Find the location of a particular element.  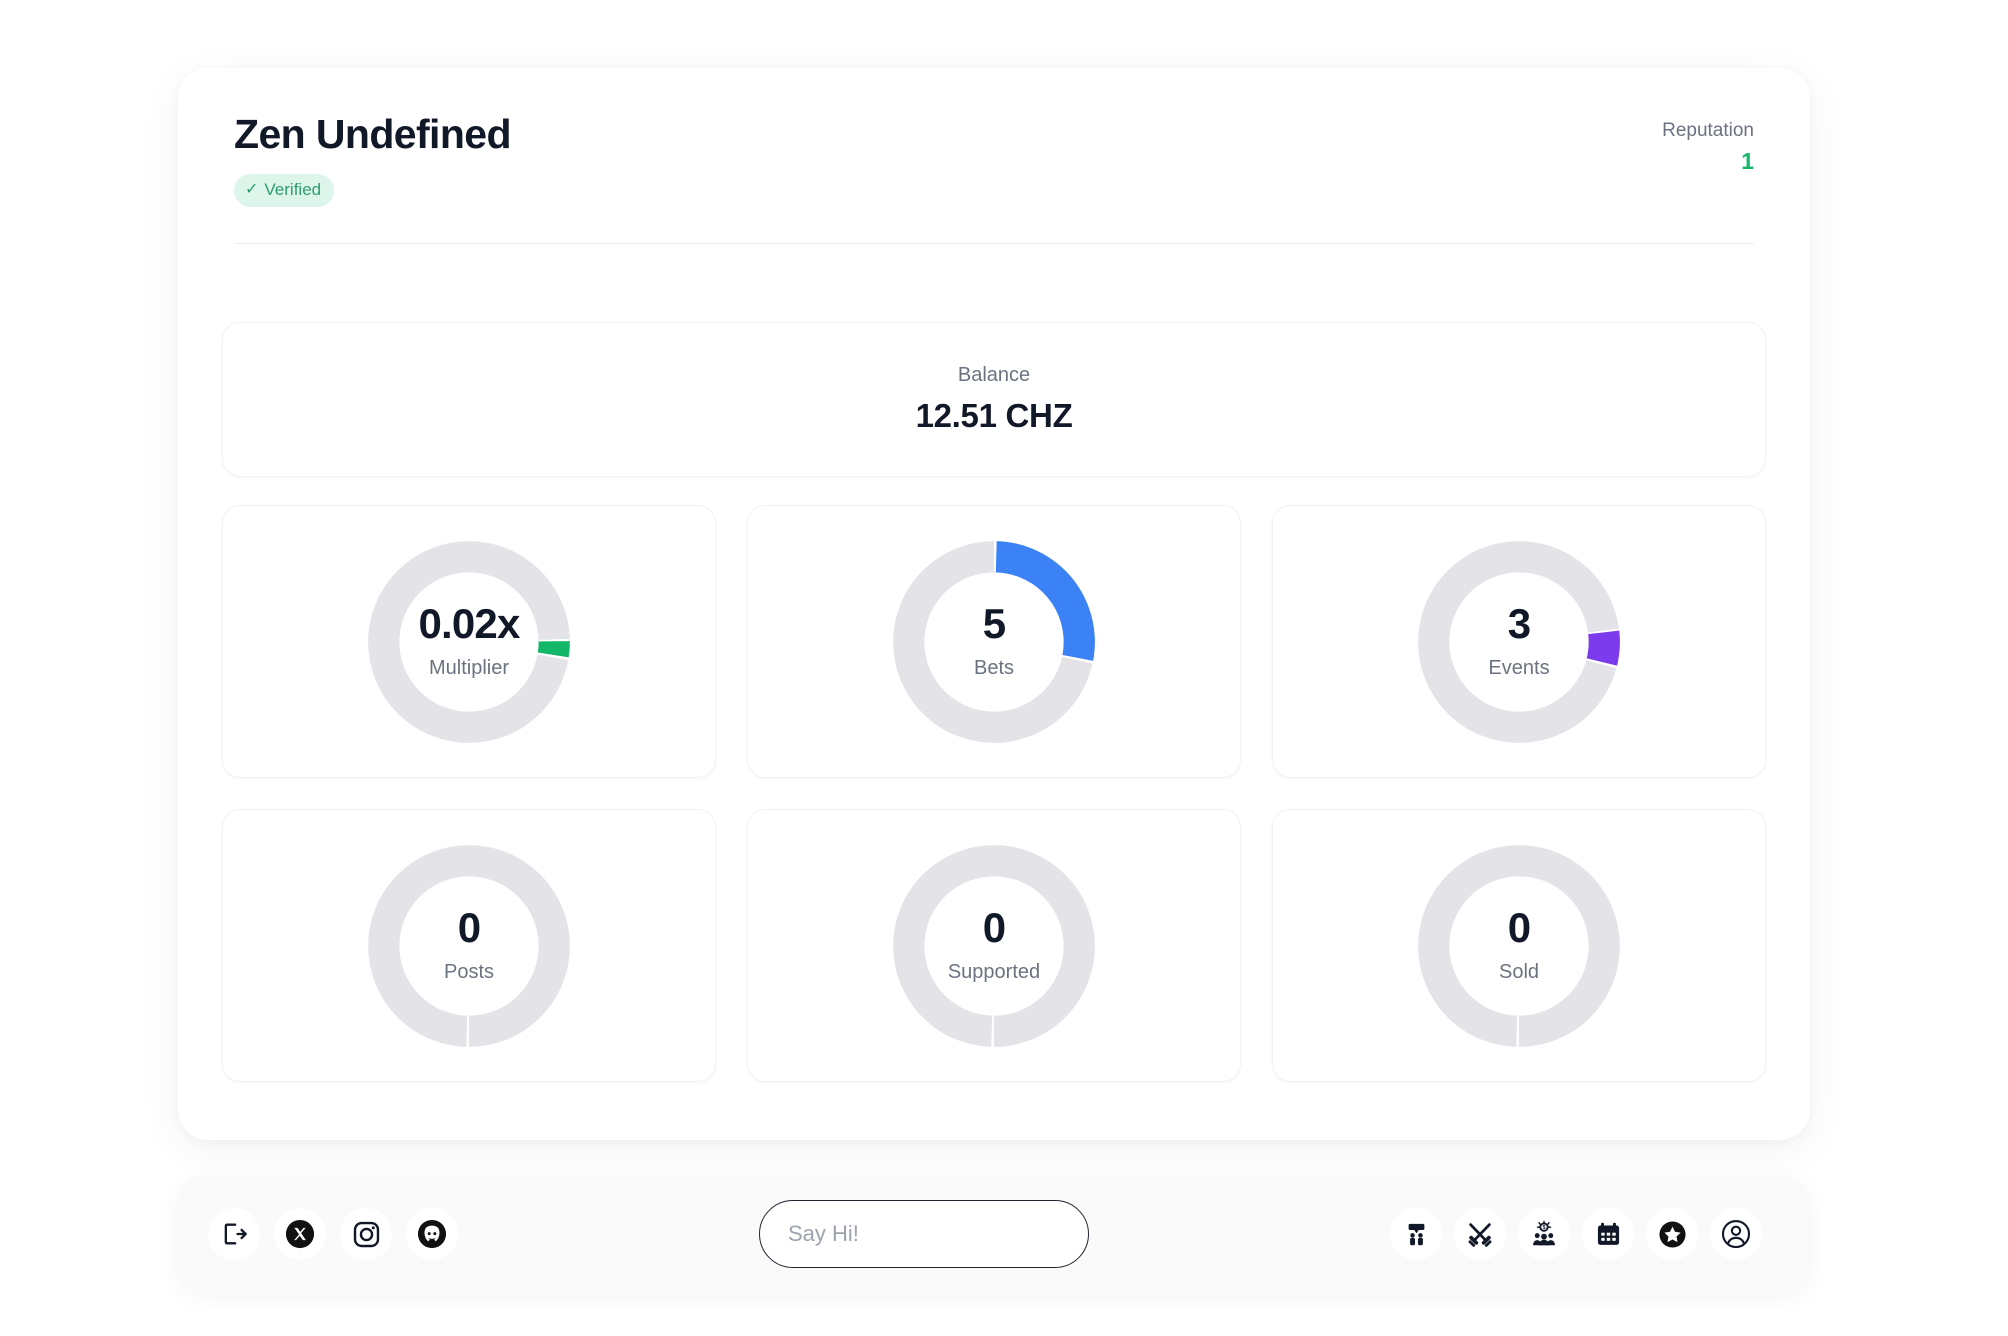

discord-button is located at coordinates (432, 1234).